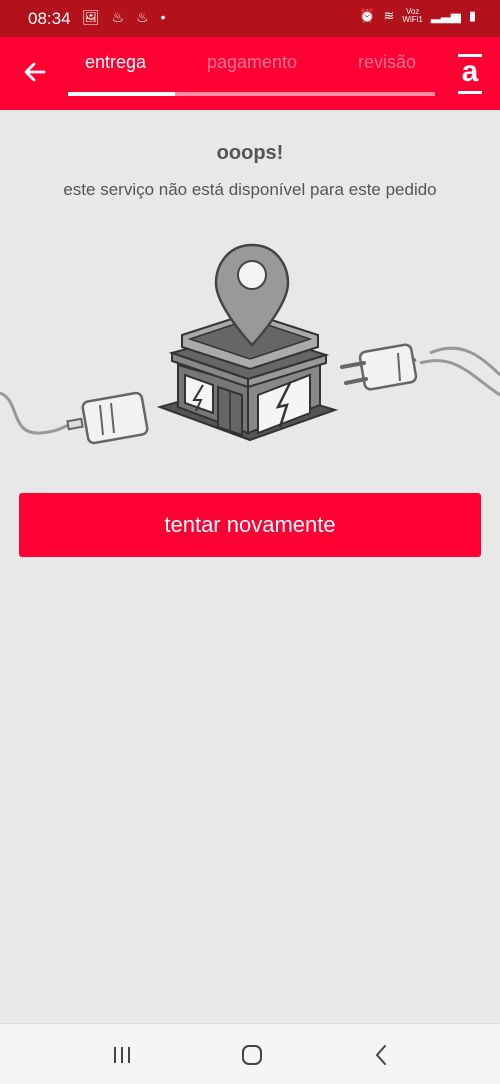  I want to click on system-nav-bar, so click(250, 1053).